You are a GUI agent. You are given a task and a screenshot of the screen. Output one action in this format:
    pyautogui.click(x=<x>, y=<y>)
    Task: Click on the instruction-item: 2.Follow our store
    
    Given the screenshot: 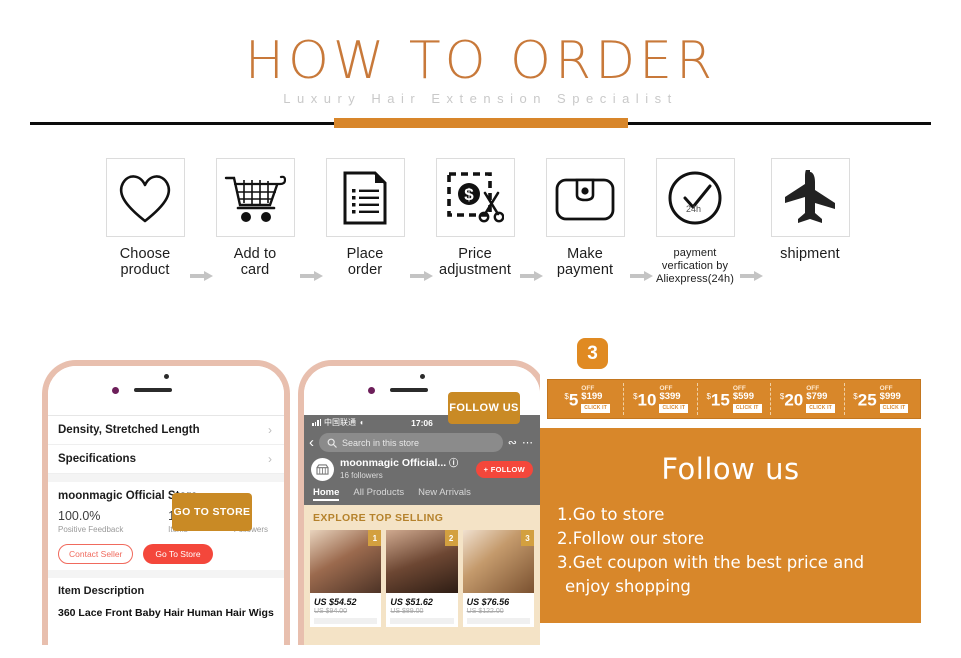 What is the action you would take?
    pyautogui.click(x=631, y=538)
    